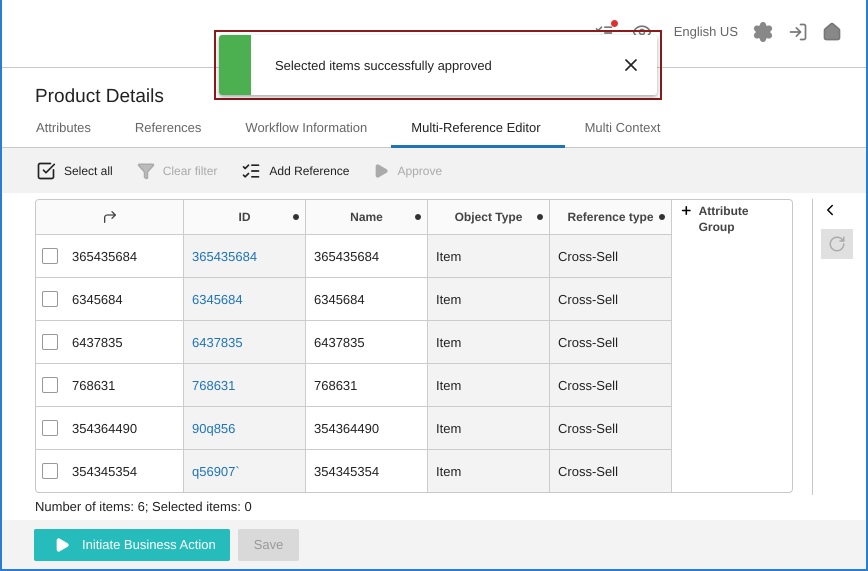 The image size is (868, 571). Describe the element at coordinates (336, 385) in the screenshot. I see `table-cell: 768631` at that location.